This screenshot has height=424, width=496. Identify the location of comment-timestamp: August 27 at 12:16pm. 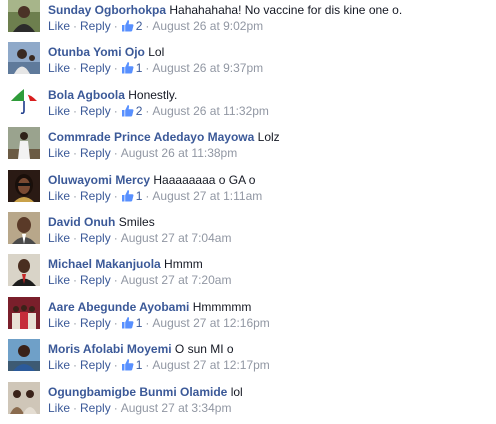
(210, 323).